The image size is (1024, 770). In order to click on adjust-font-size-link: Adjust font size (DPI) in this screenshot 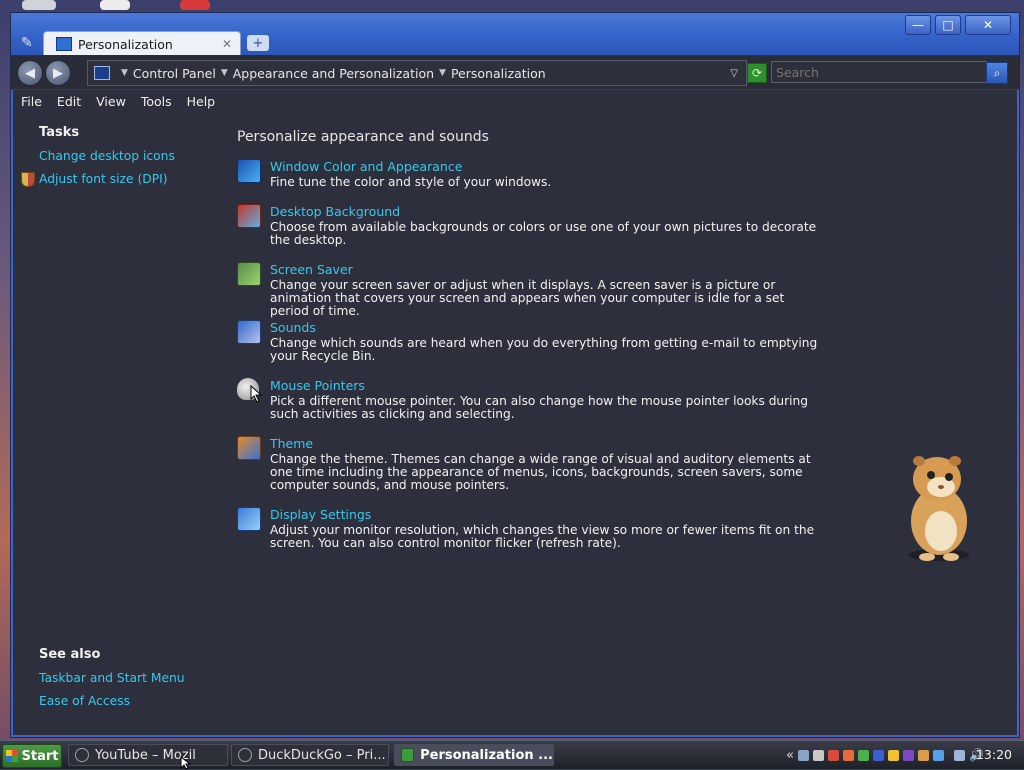, I will do `click(103, 179)`.